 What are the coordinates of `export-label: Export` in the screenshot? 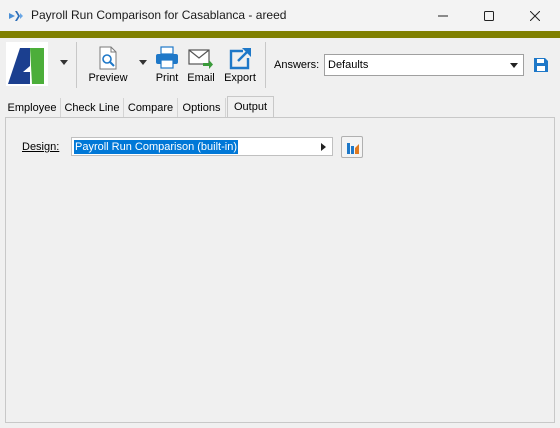 It's located at (240, 78).